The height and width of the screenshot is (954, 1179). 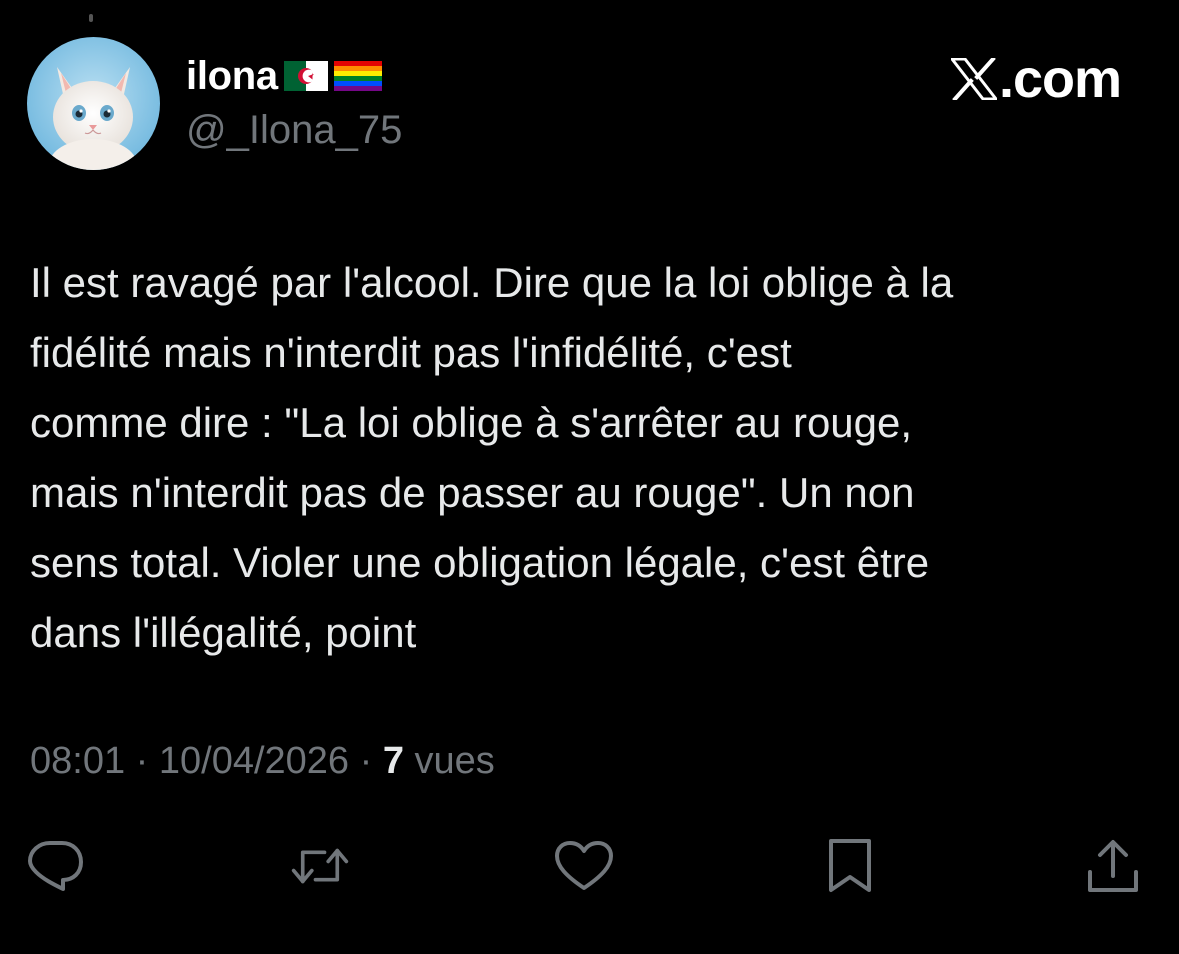 I want to click on tweet-time: 08:01, so click(x=77, y=761).